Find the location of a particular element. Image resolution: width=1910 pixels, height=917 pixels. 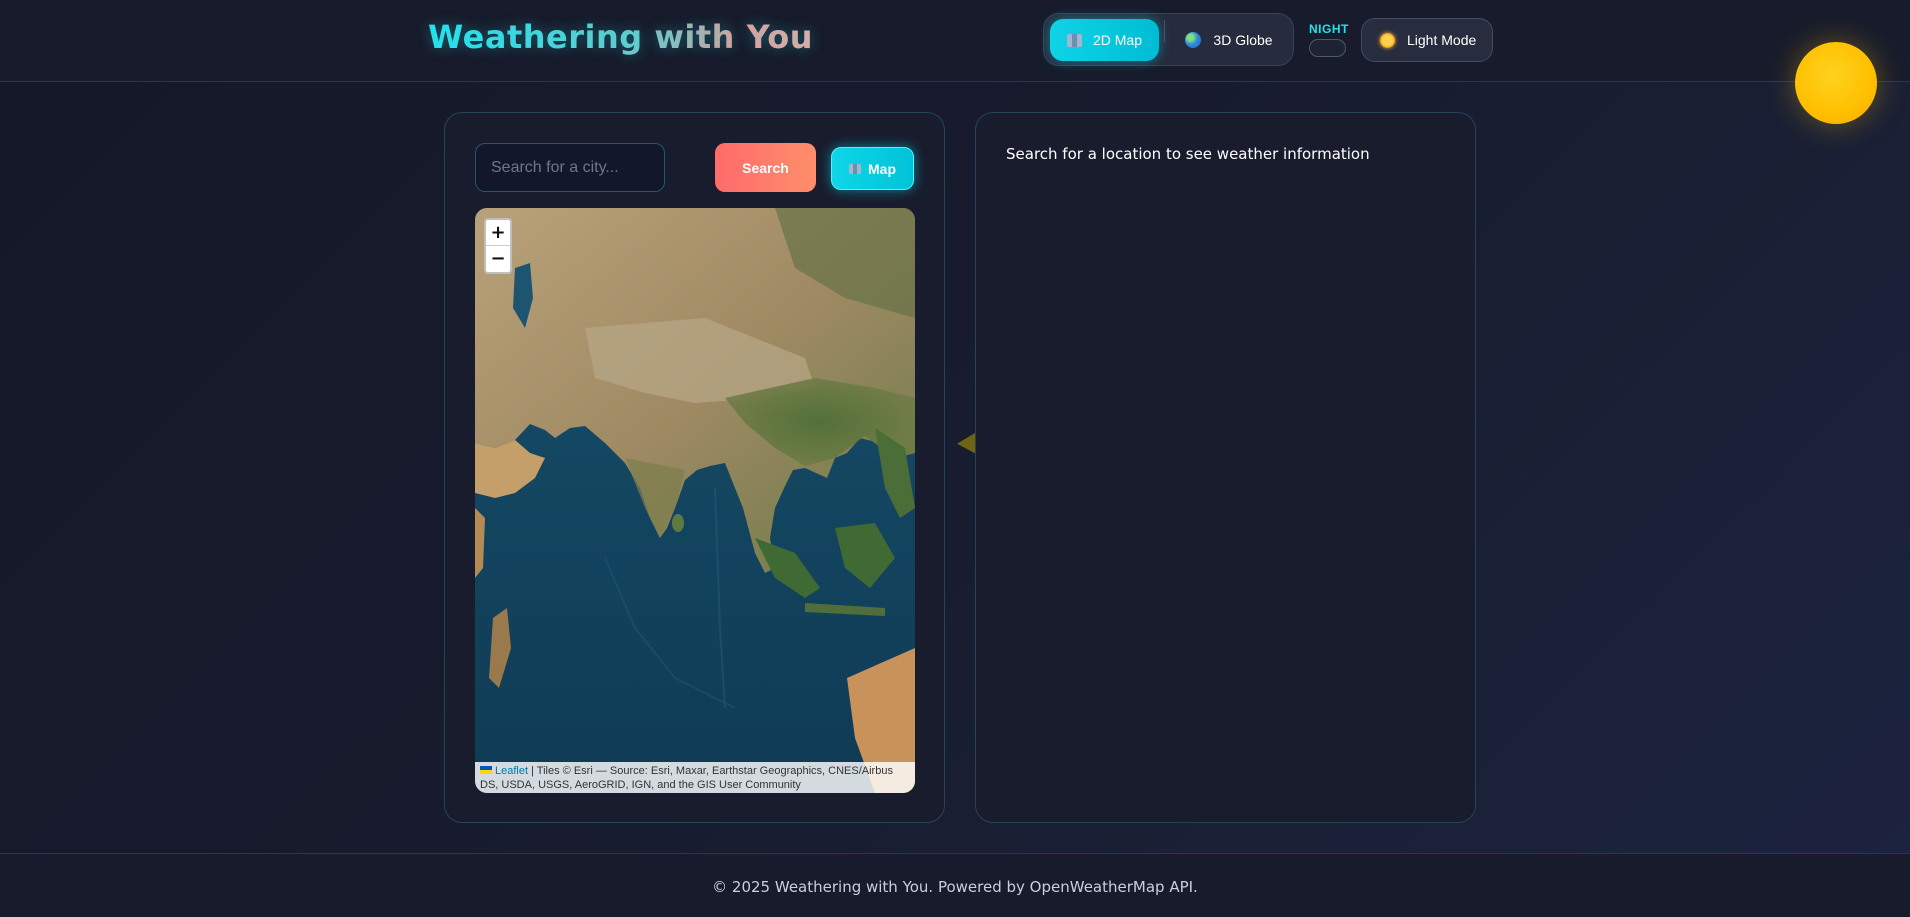

sun-icon is located at coordinates (1387, 40).